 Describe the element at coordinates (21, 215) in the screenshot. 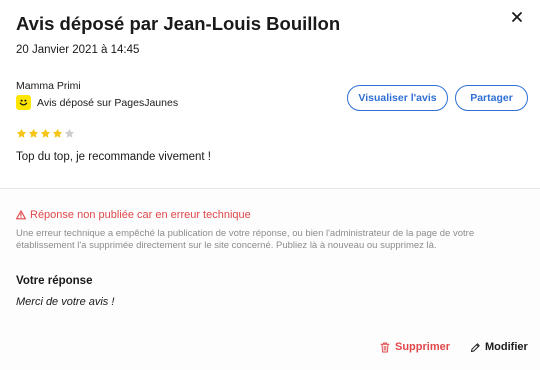

I see `warning-icon` at that location.